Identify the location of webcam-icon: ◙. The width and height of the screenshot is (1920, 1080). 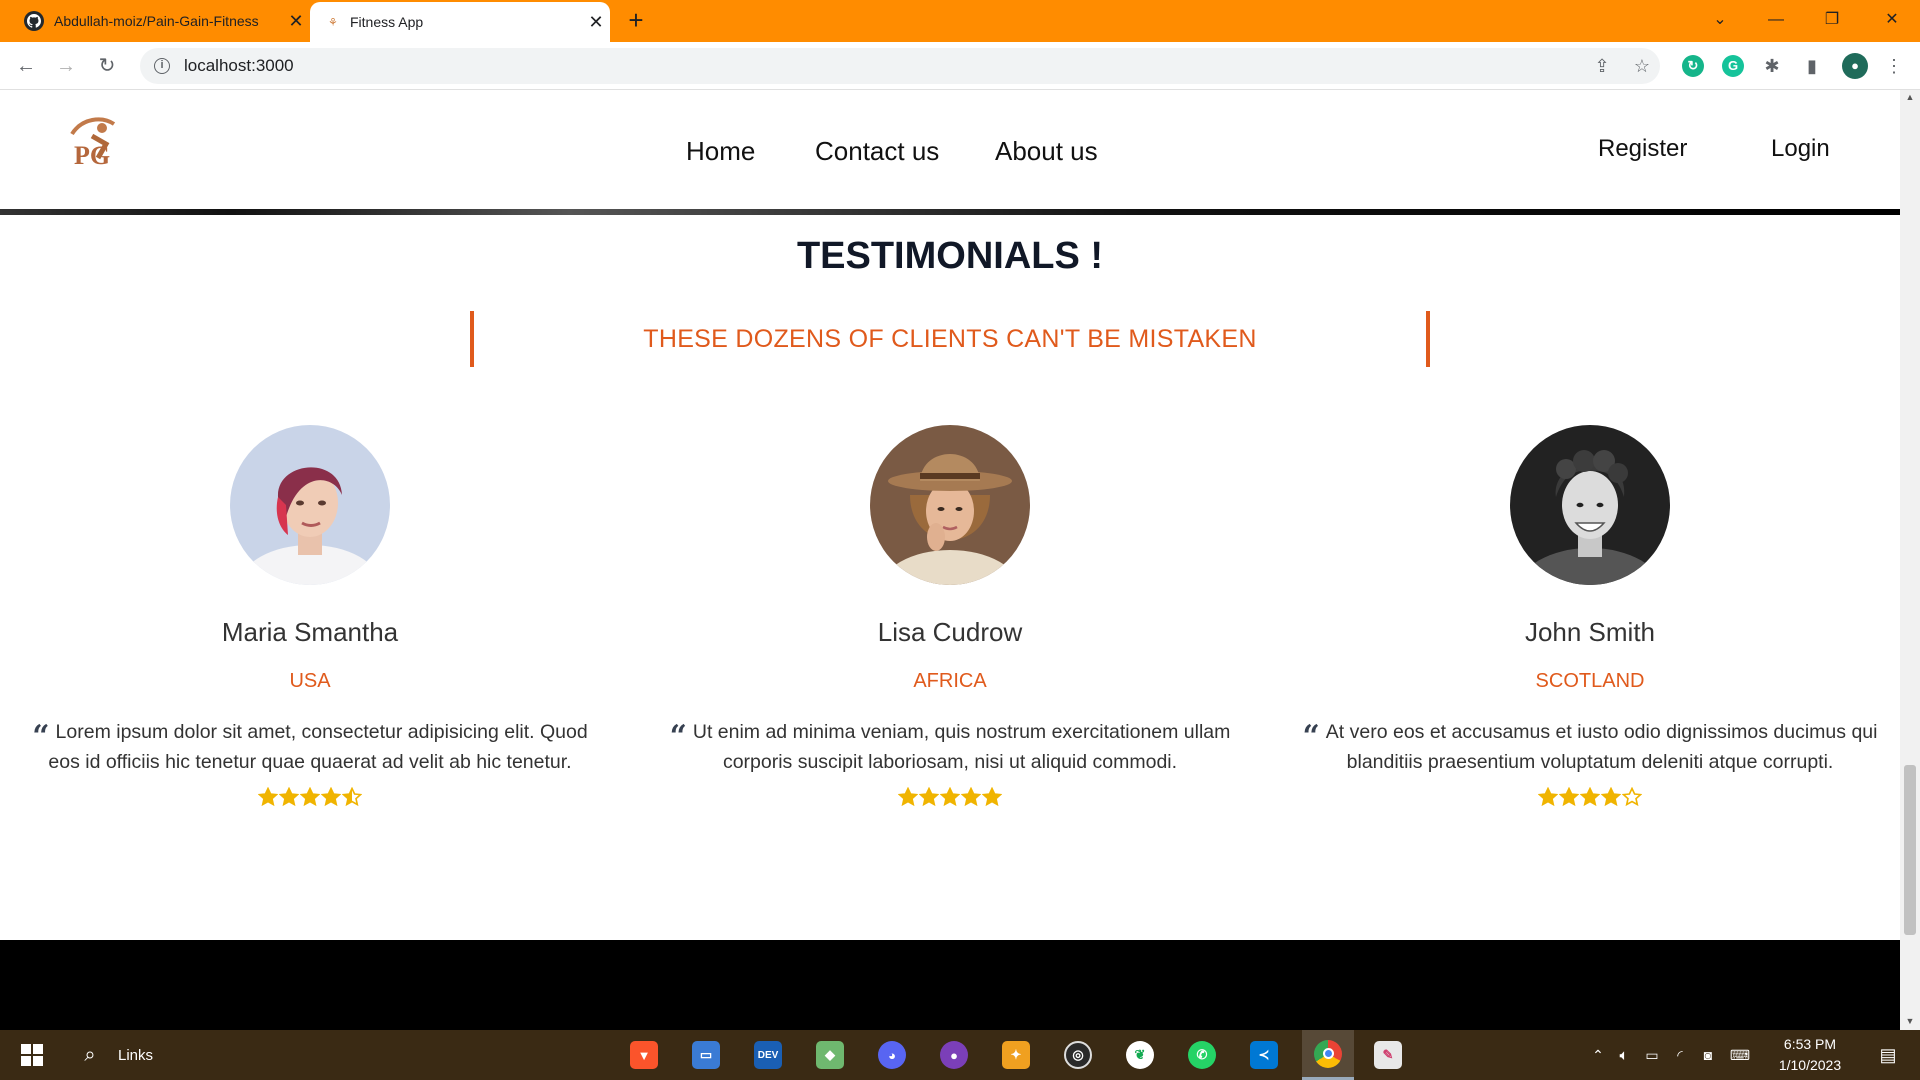
(1708, 1055).